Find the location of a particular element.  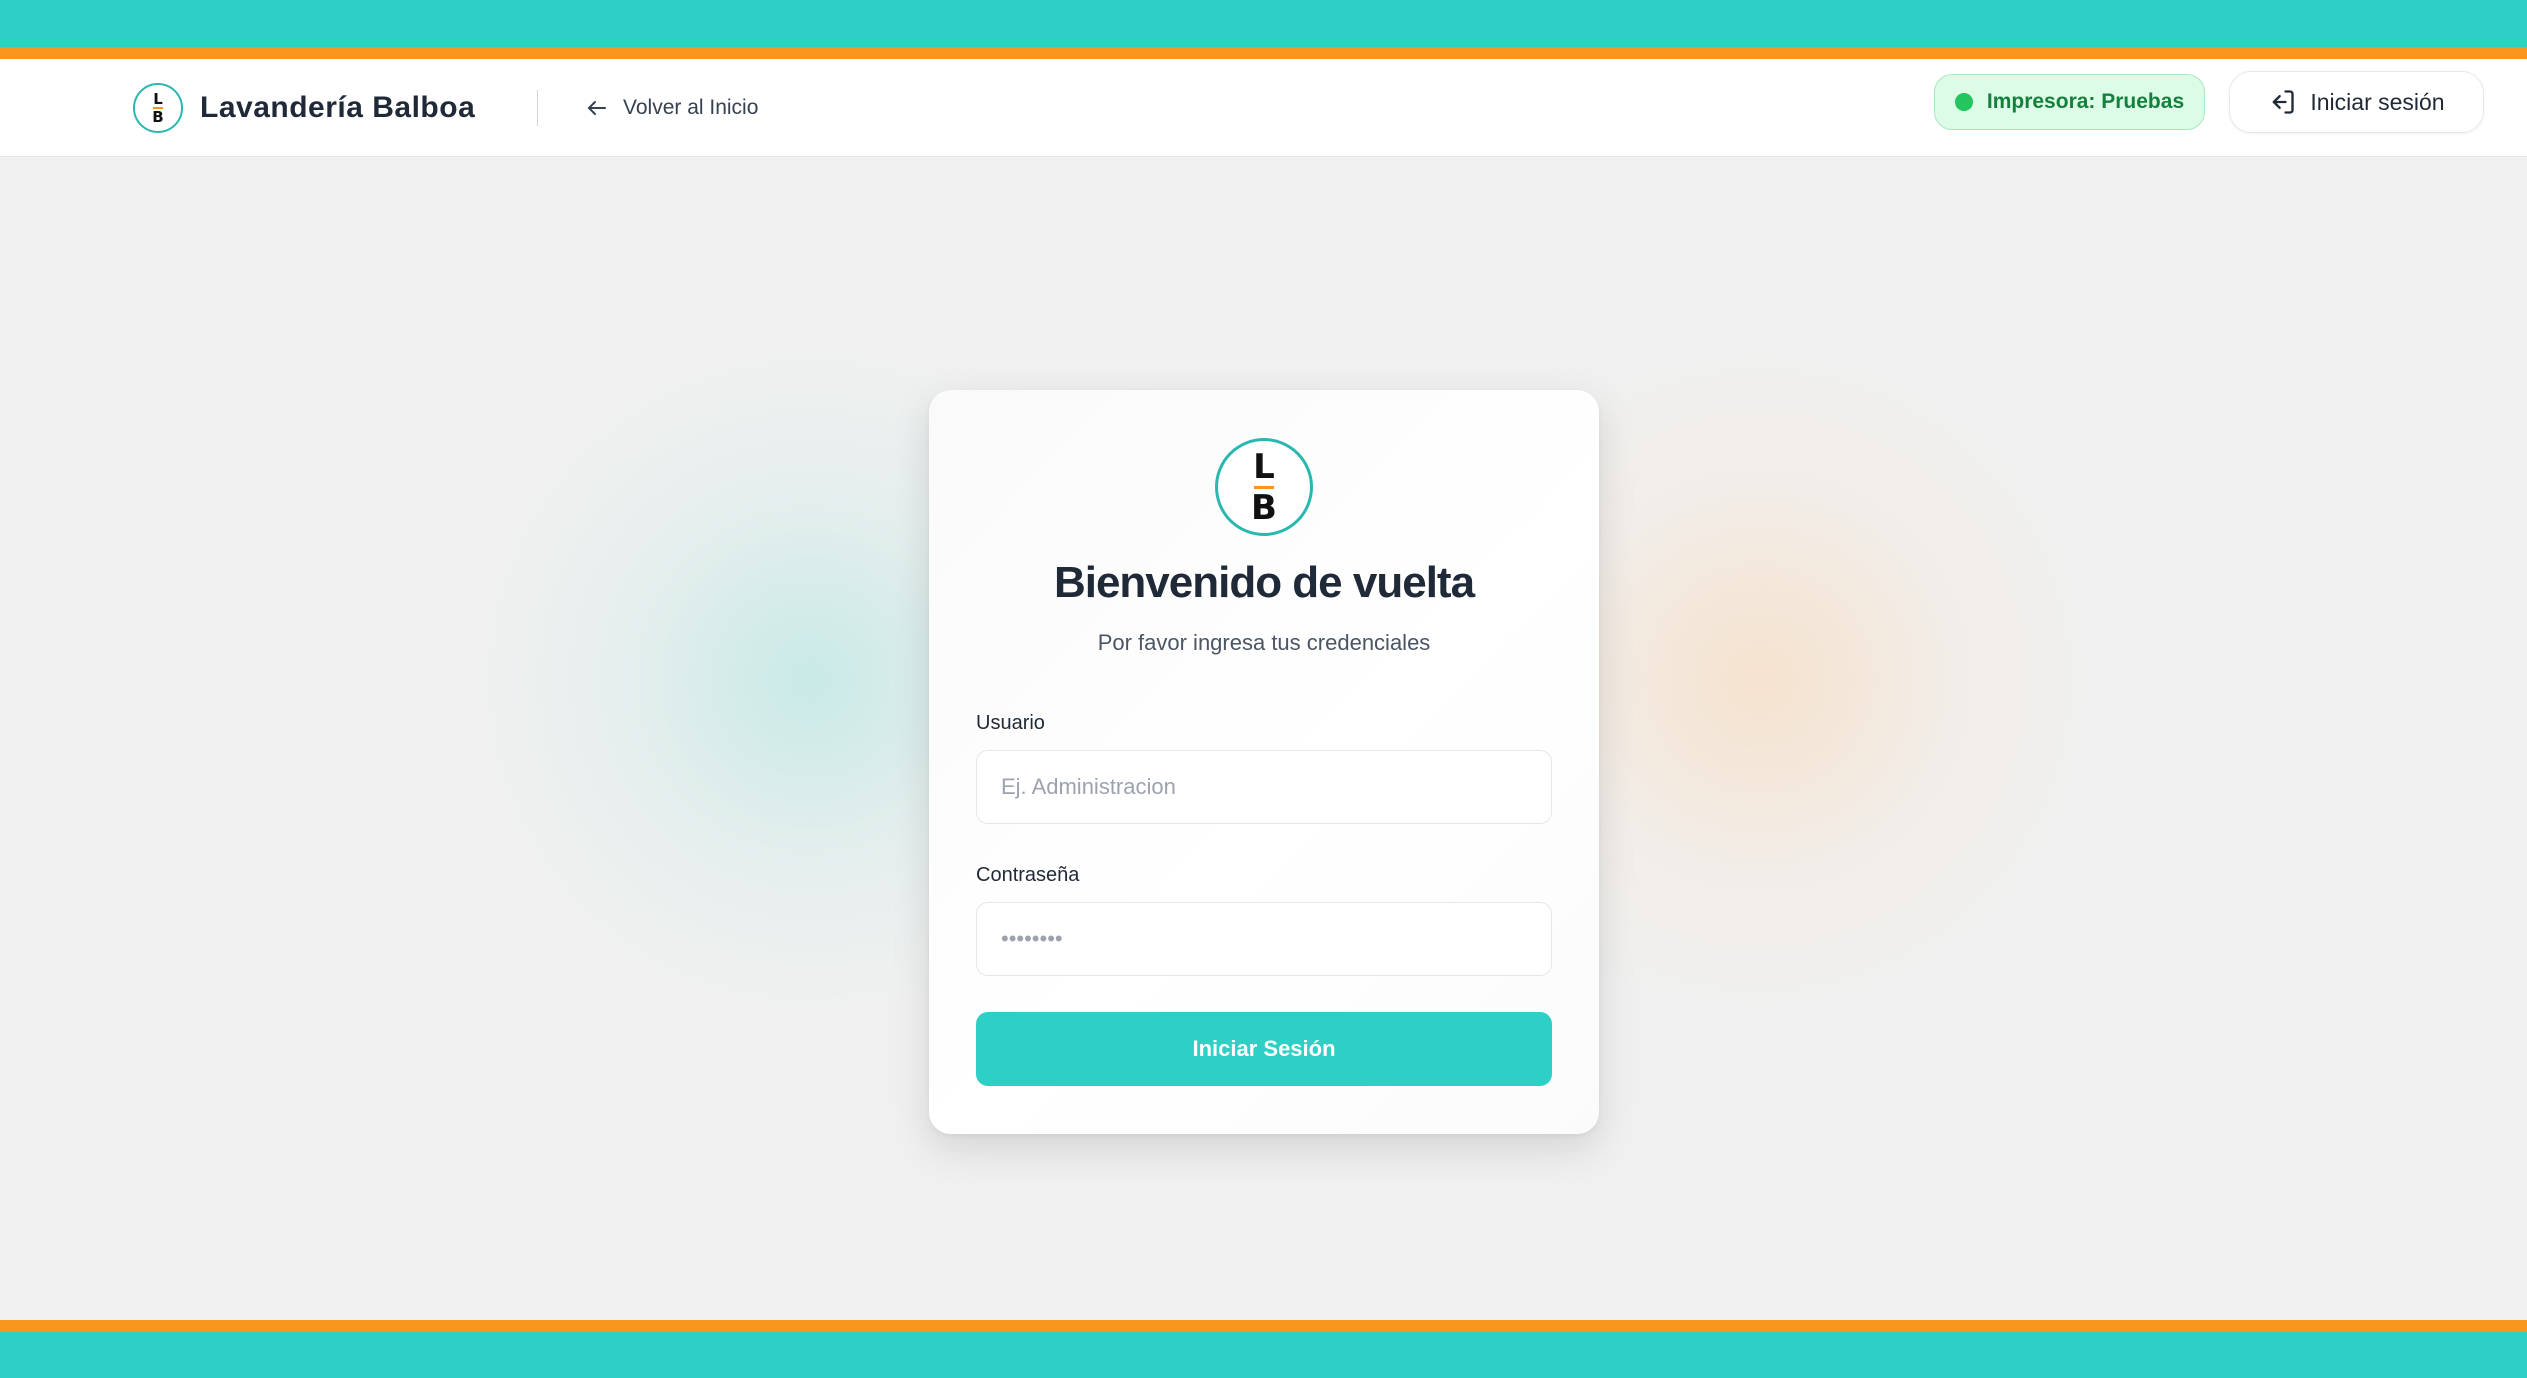

card-logo-letter-l: L is located at coordinates (1264, 466).